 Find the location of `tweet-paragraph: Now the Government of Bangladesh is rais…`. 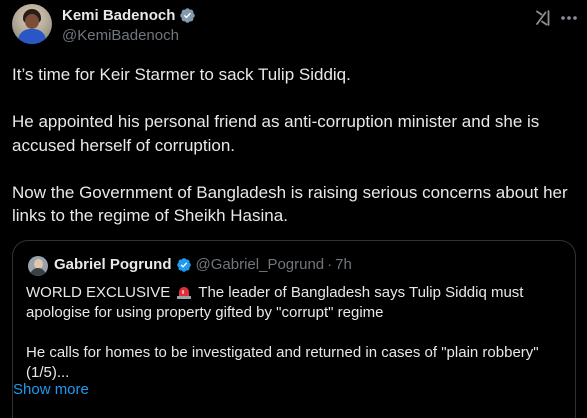

tweet-paragraph: Now the Government of Bangladesh is rais… is located at coordinates (290, 204).